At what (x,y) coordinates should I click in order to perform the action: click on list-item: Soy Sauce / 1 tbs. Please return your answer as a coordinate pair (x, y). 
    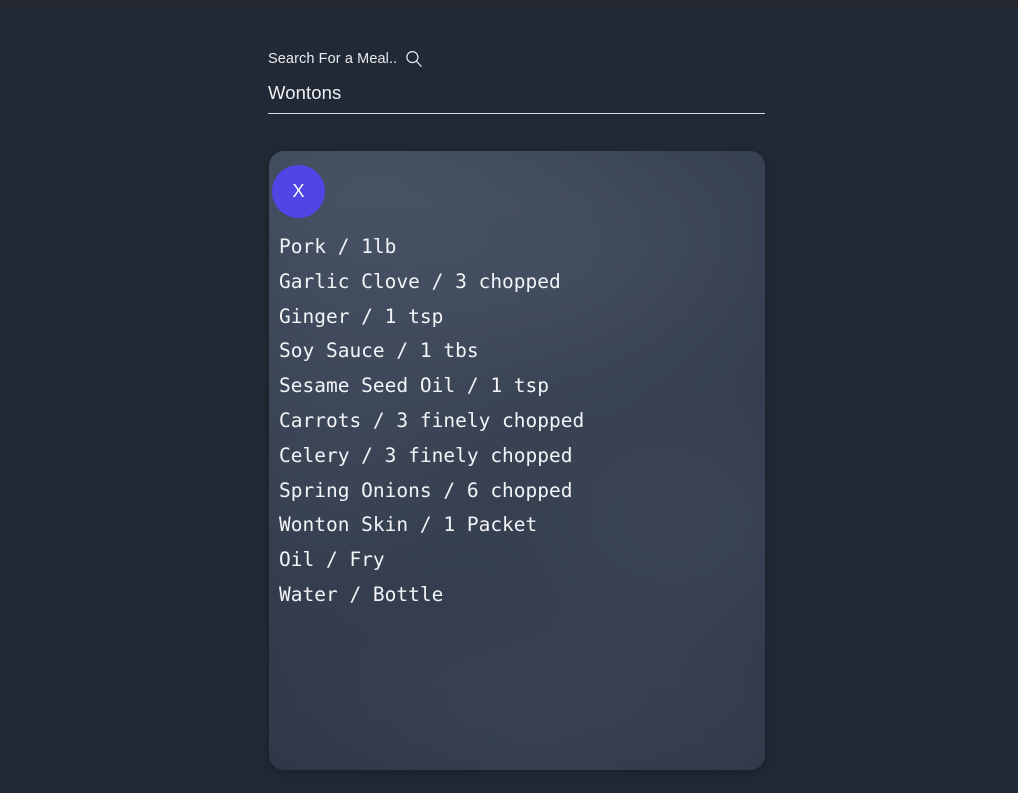
    Looking at the image, I should click on (379, 351).